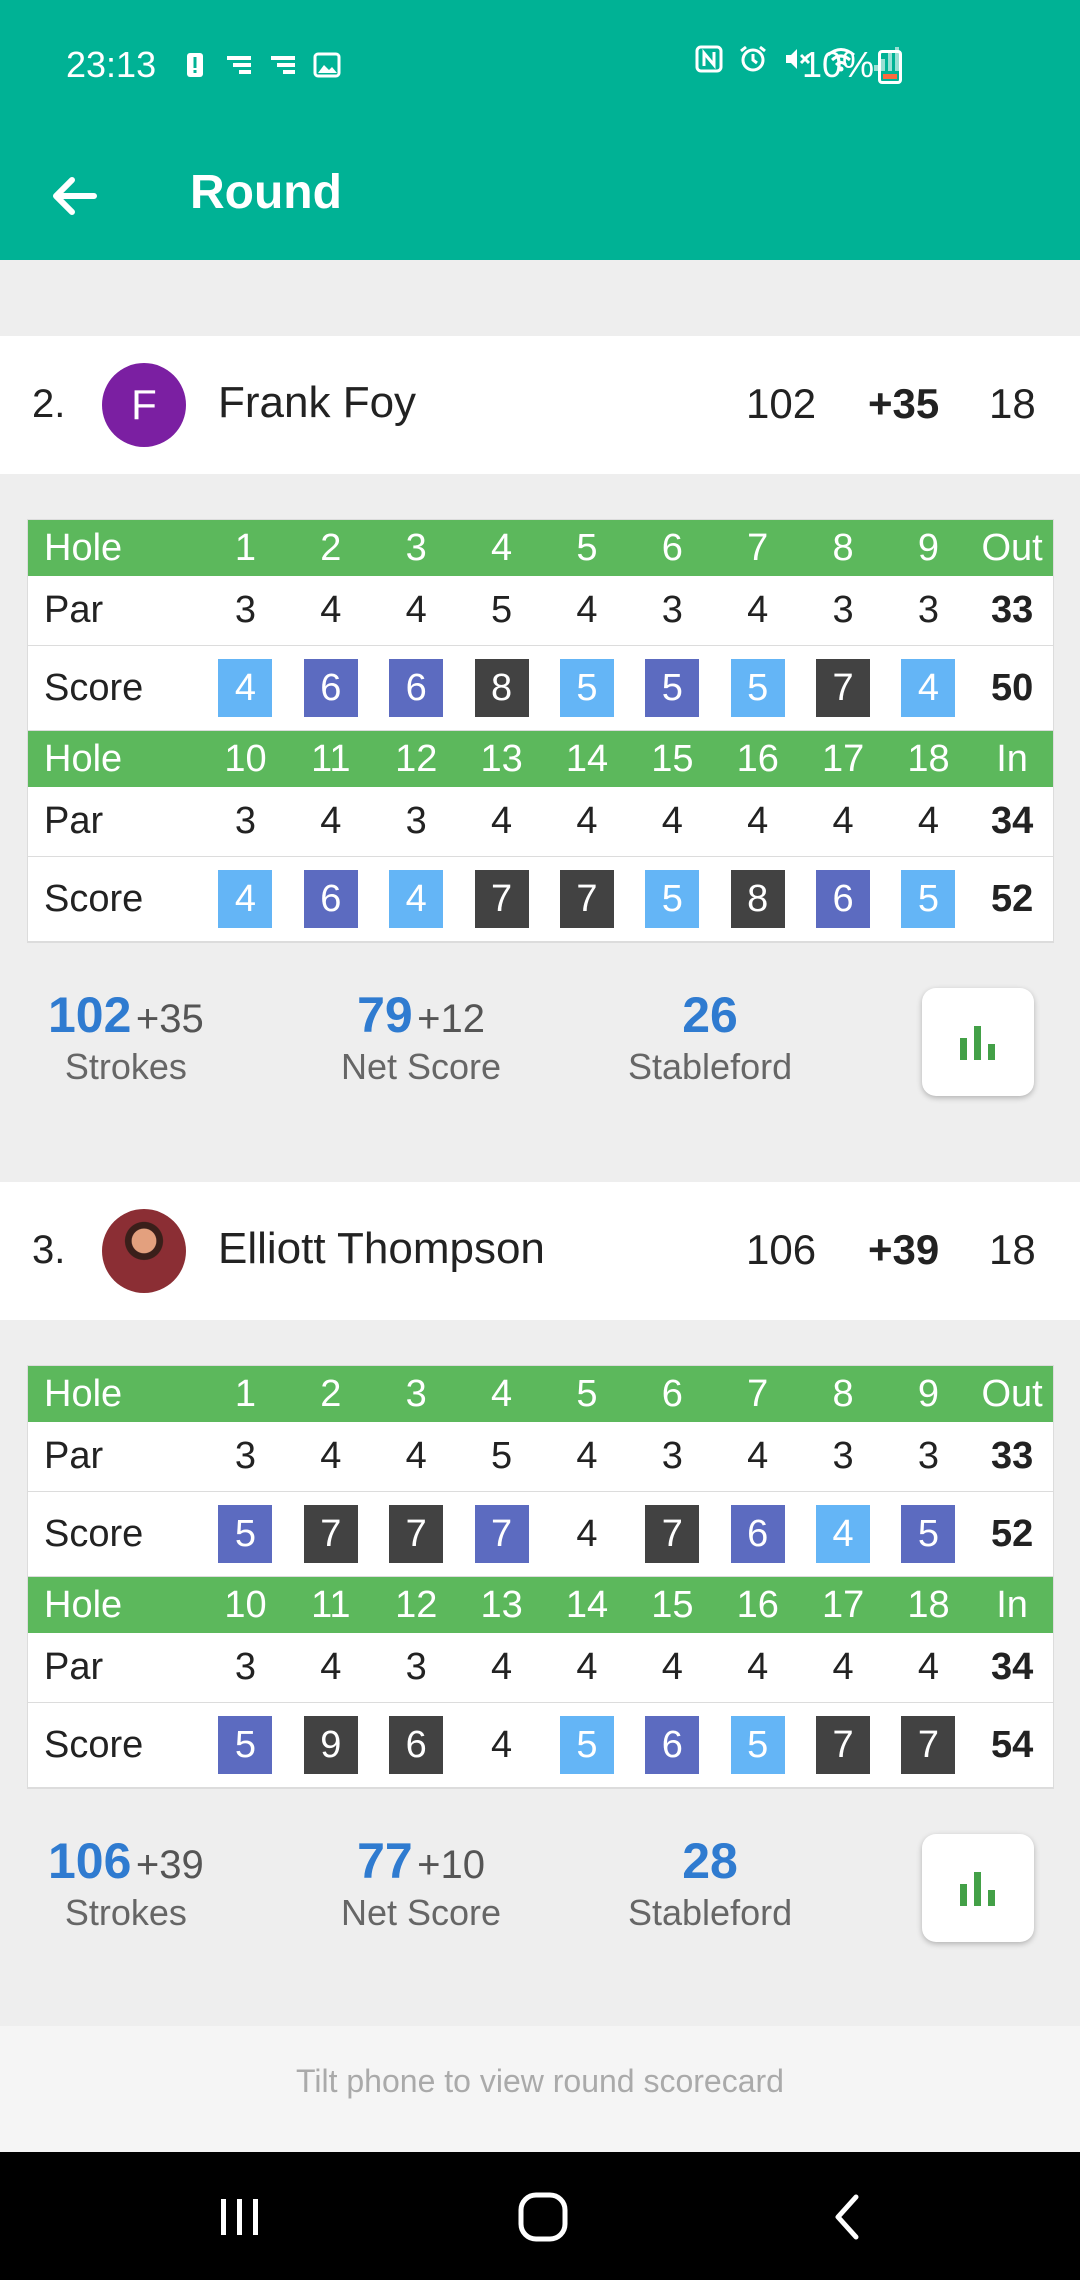 This screenshot has width=1080, height=2280. Describe the element at coordinates (540, 65) in the screenshot. I see `status-bar: 23:13 10%` at that location.